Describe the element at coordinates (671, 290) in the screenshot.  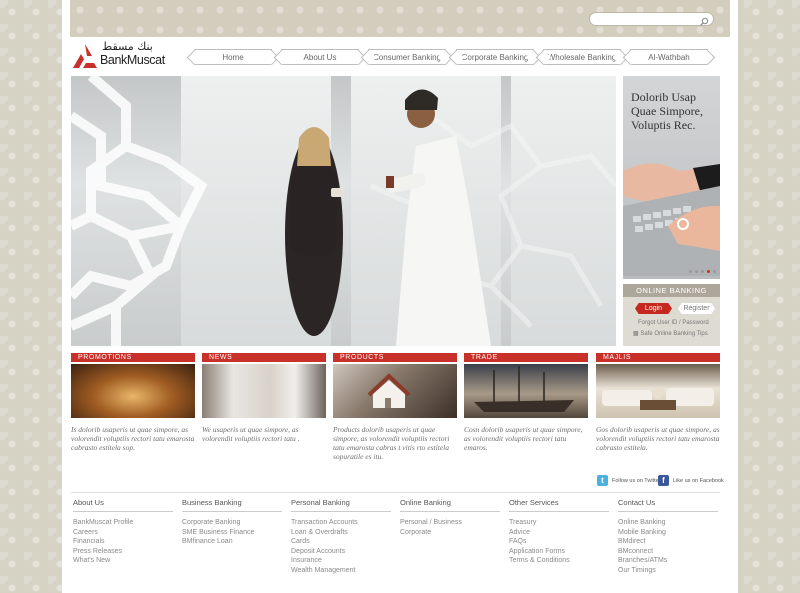
I see `online-banking-heading: ONLINE BANKING` at that location.